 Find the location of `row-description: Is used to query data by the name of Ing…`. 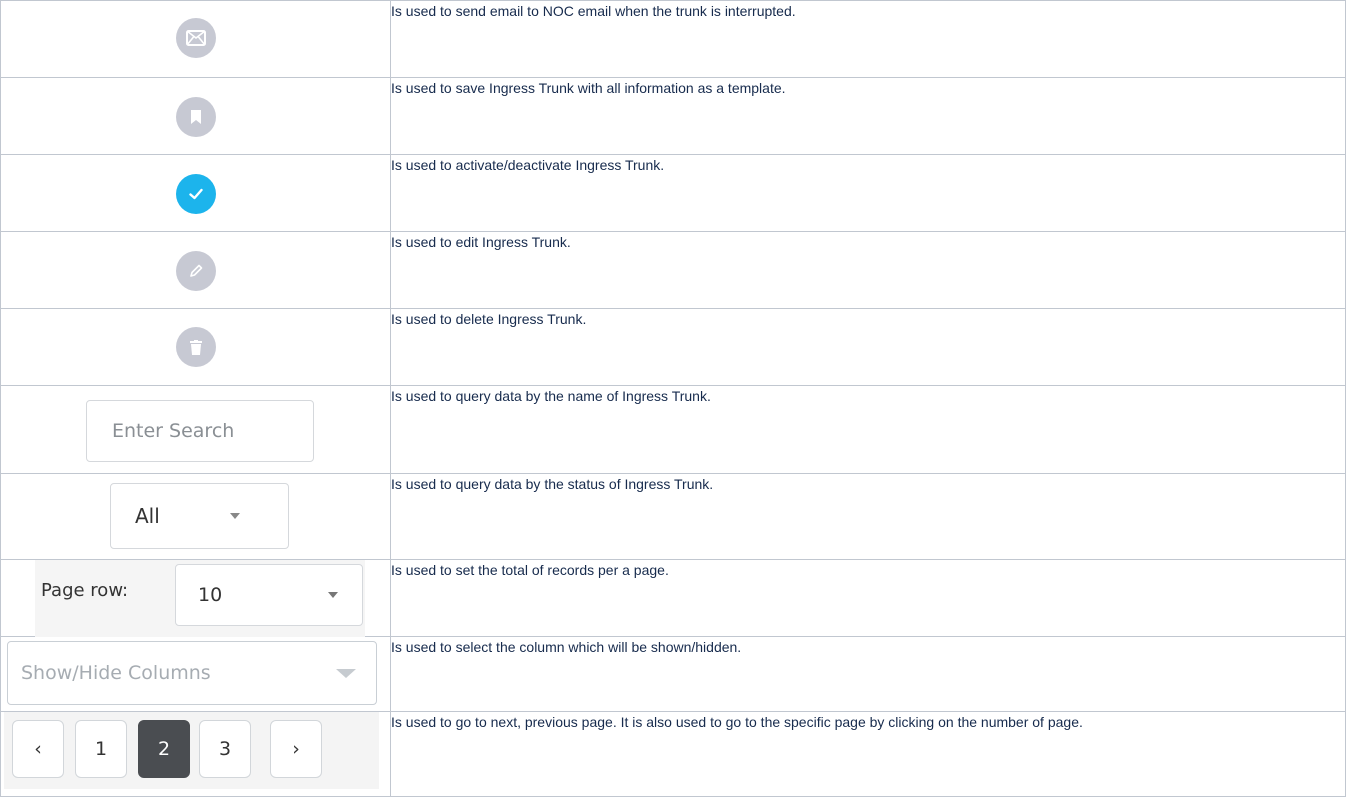

row-description: Is used to query data by the name of Ing… is located at coordinates (868, 429).